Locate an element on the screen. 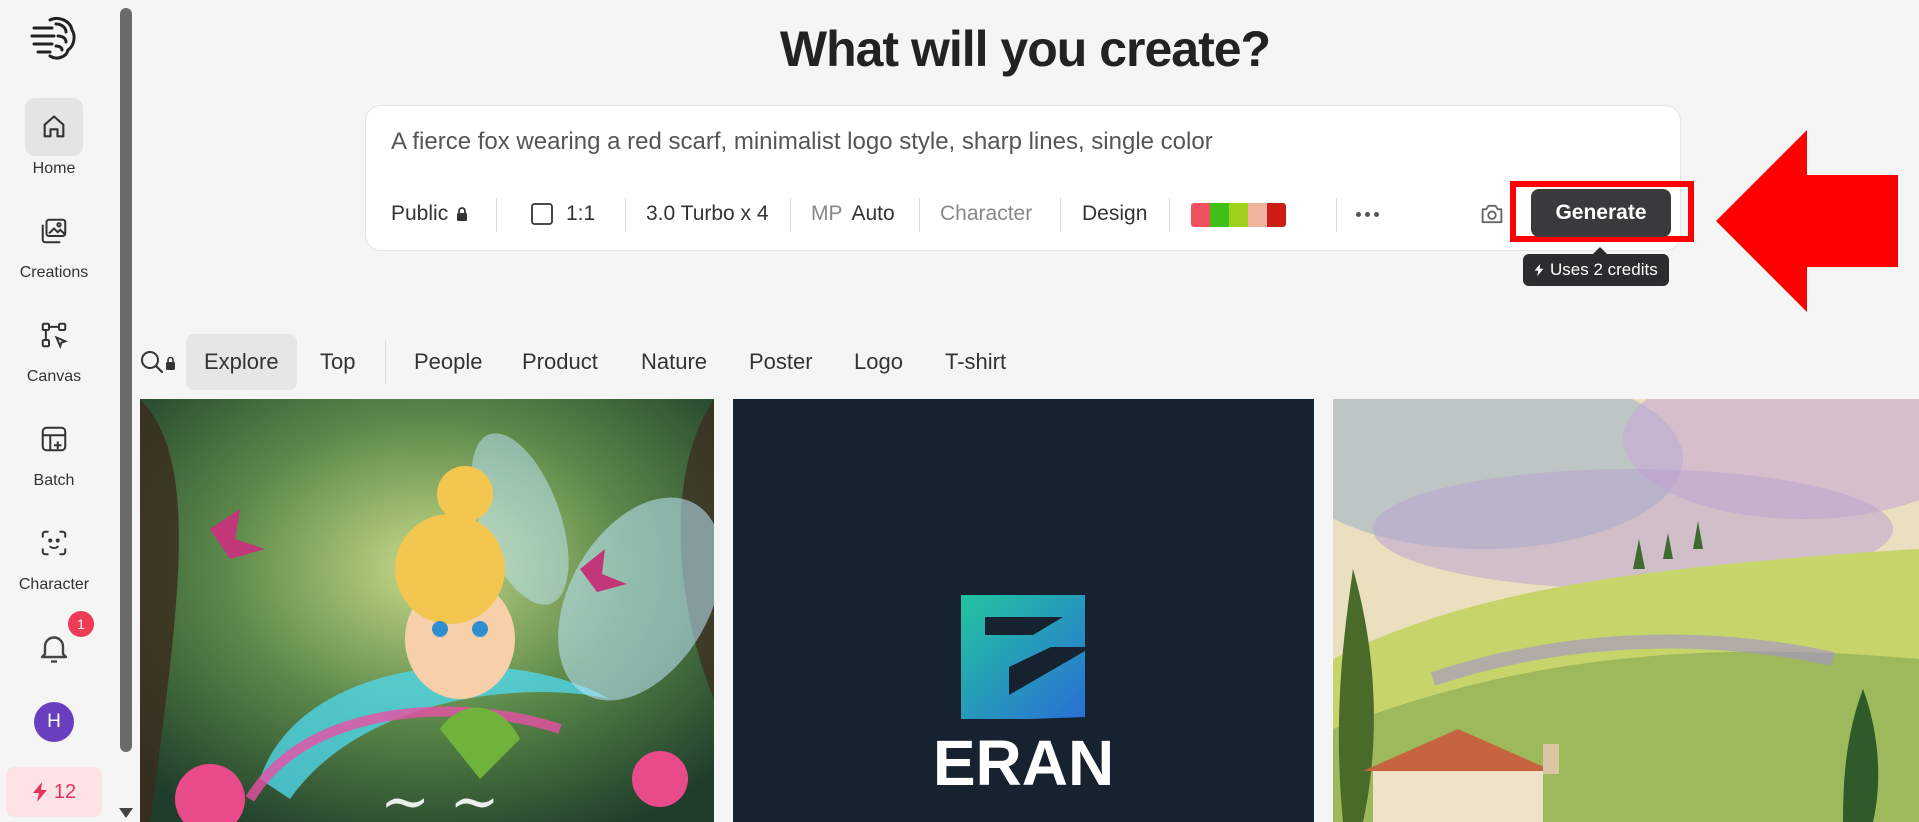 The image size is (1919, 822). model-select: 3.0 Turbo x 4 is located at coordinates (707, 214).